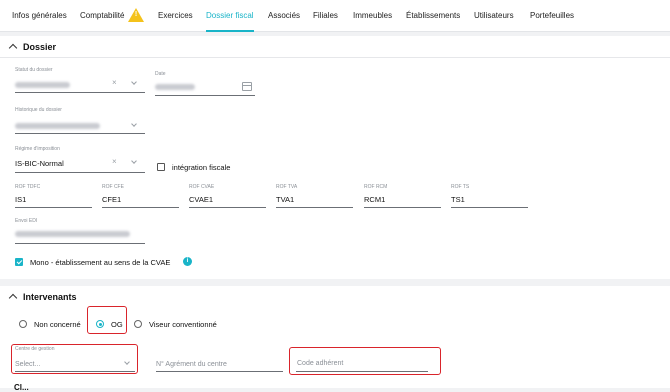 The height and width of the screenshot is (392, 670). Describe the element at coordinates (335, 57) in the screenshot. I see `divider` at that location.